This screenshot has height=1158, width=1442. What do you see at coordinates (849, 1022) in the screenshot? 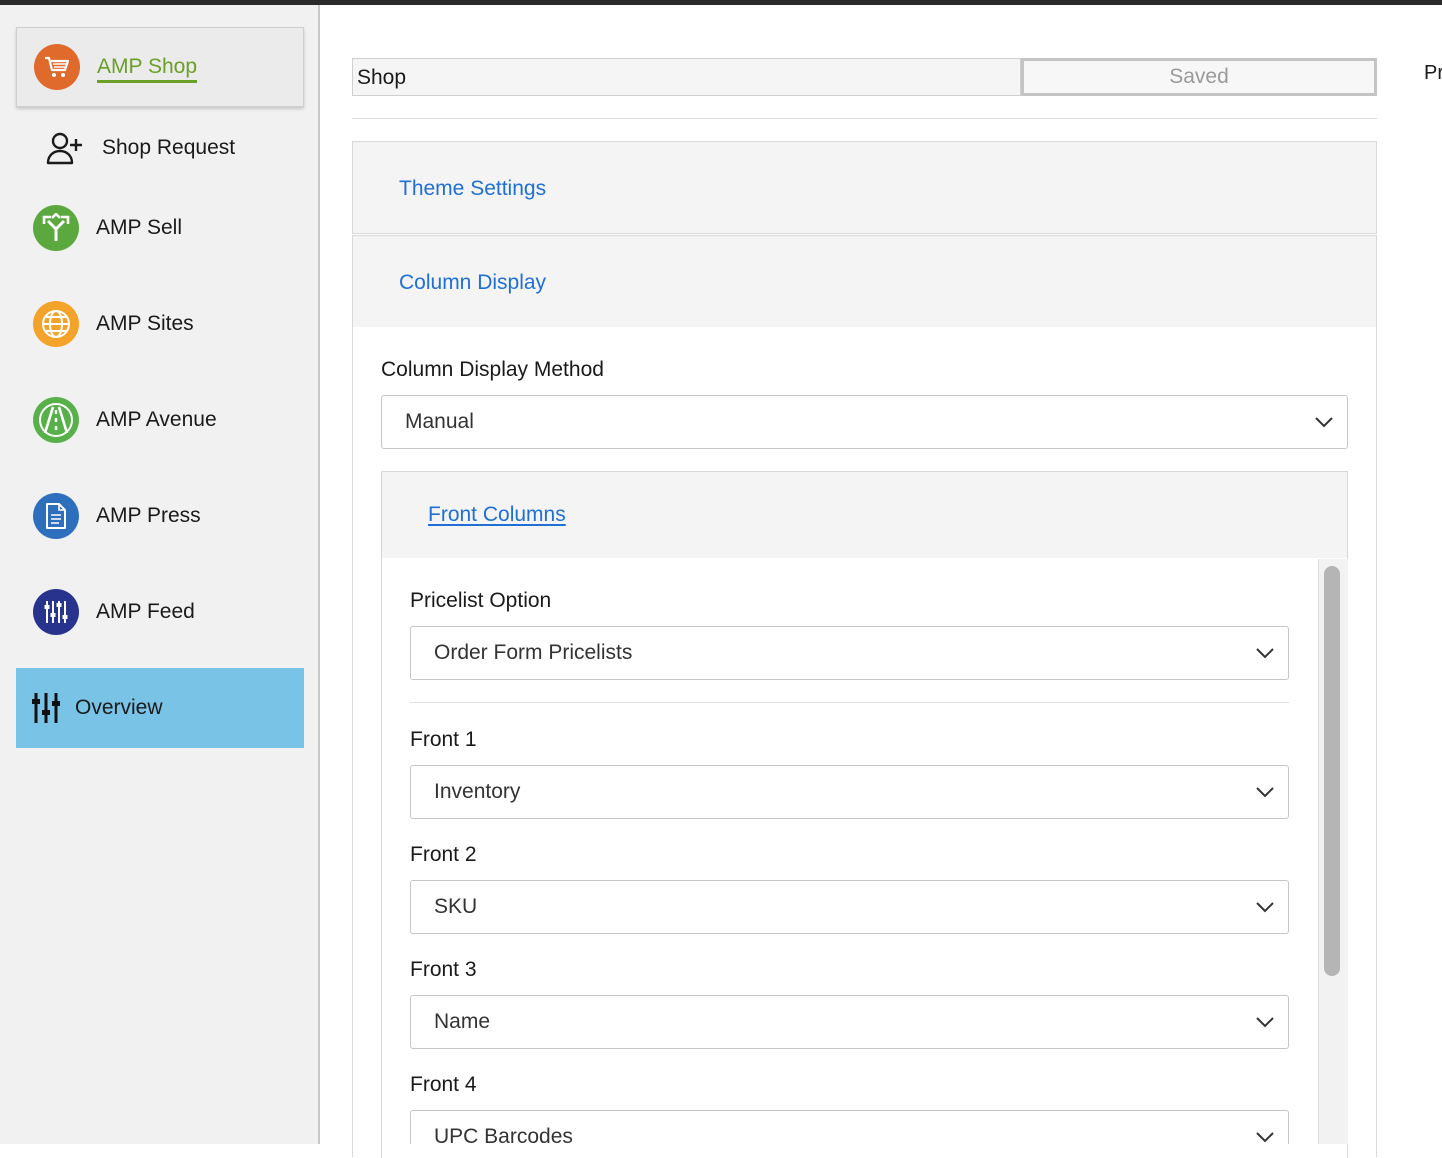
I see `front-3-select: Name` at bounding box center [849, 1022].